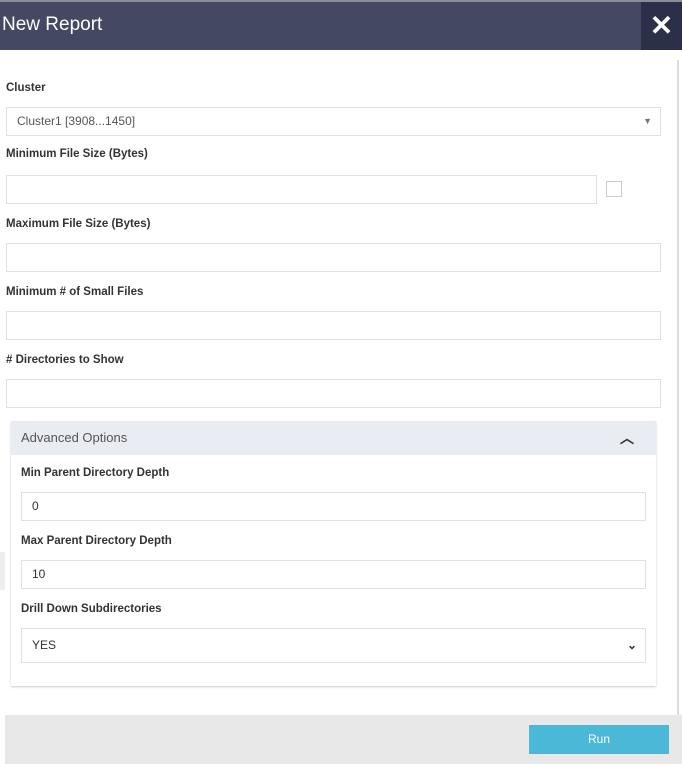  I want to click on min-file-size-label: Minimum File Size (Bytes), so click(77, 154).